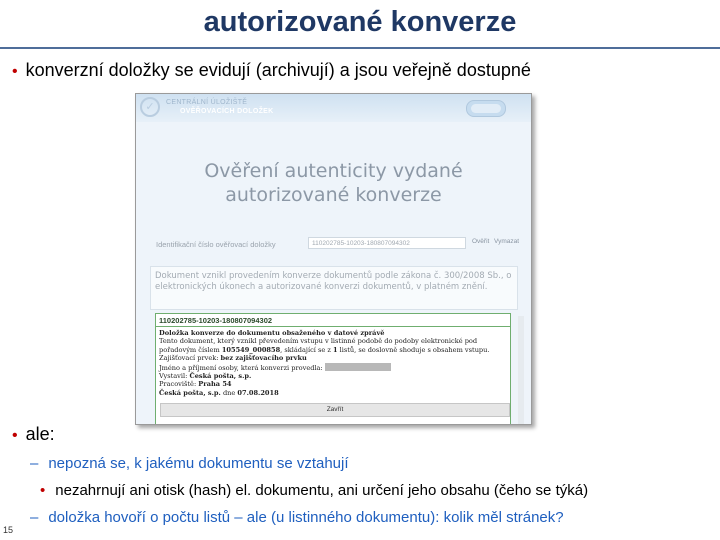 This screenshot has height=540, width=720. Describe the element at coordinates (357, 366) in the screenshot. I see `redacted-name` at that location.